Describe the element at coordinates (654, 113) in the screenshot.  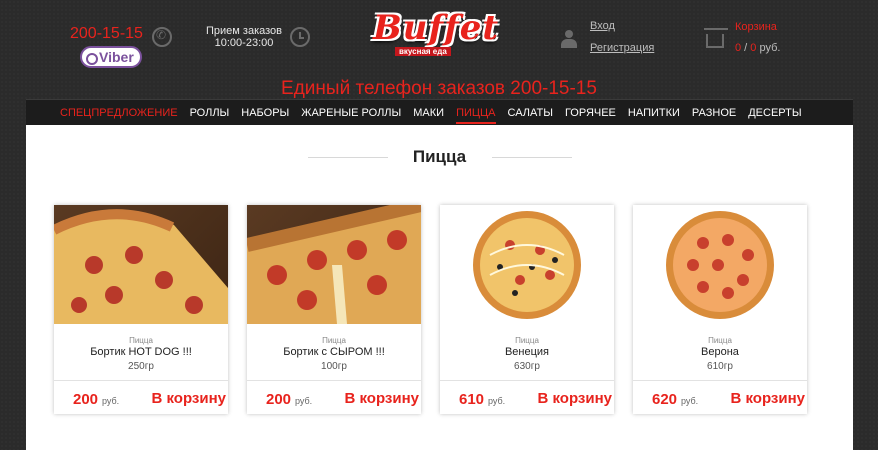
I see `nav-item-drinks: НАПИТКИ` at that location.